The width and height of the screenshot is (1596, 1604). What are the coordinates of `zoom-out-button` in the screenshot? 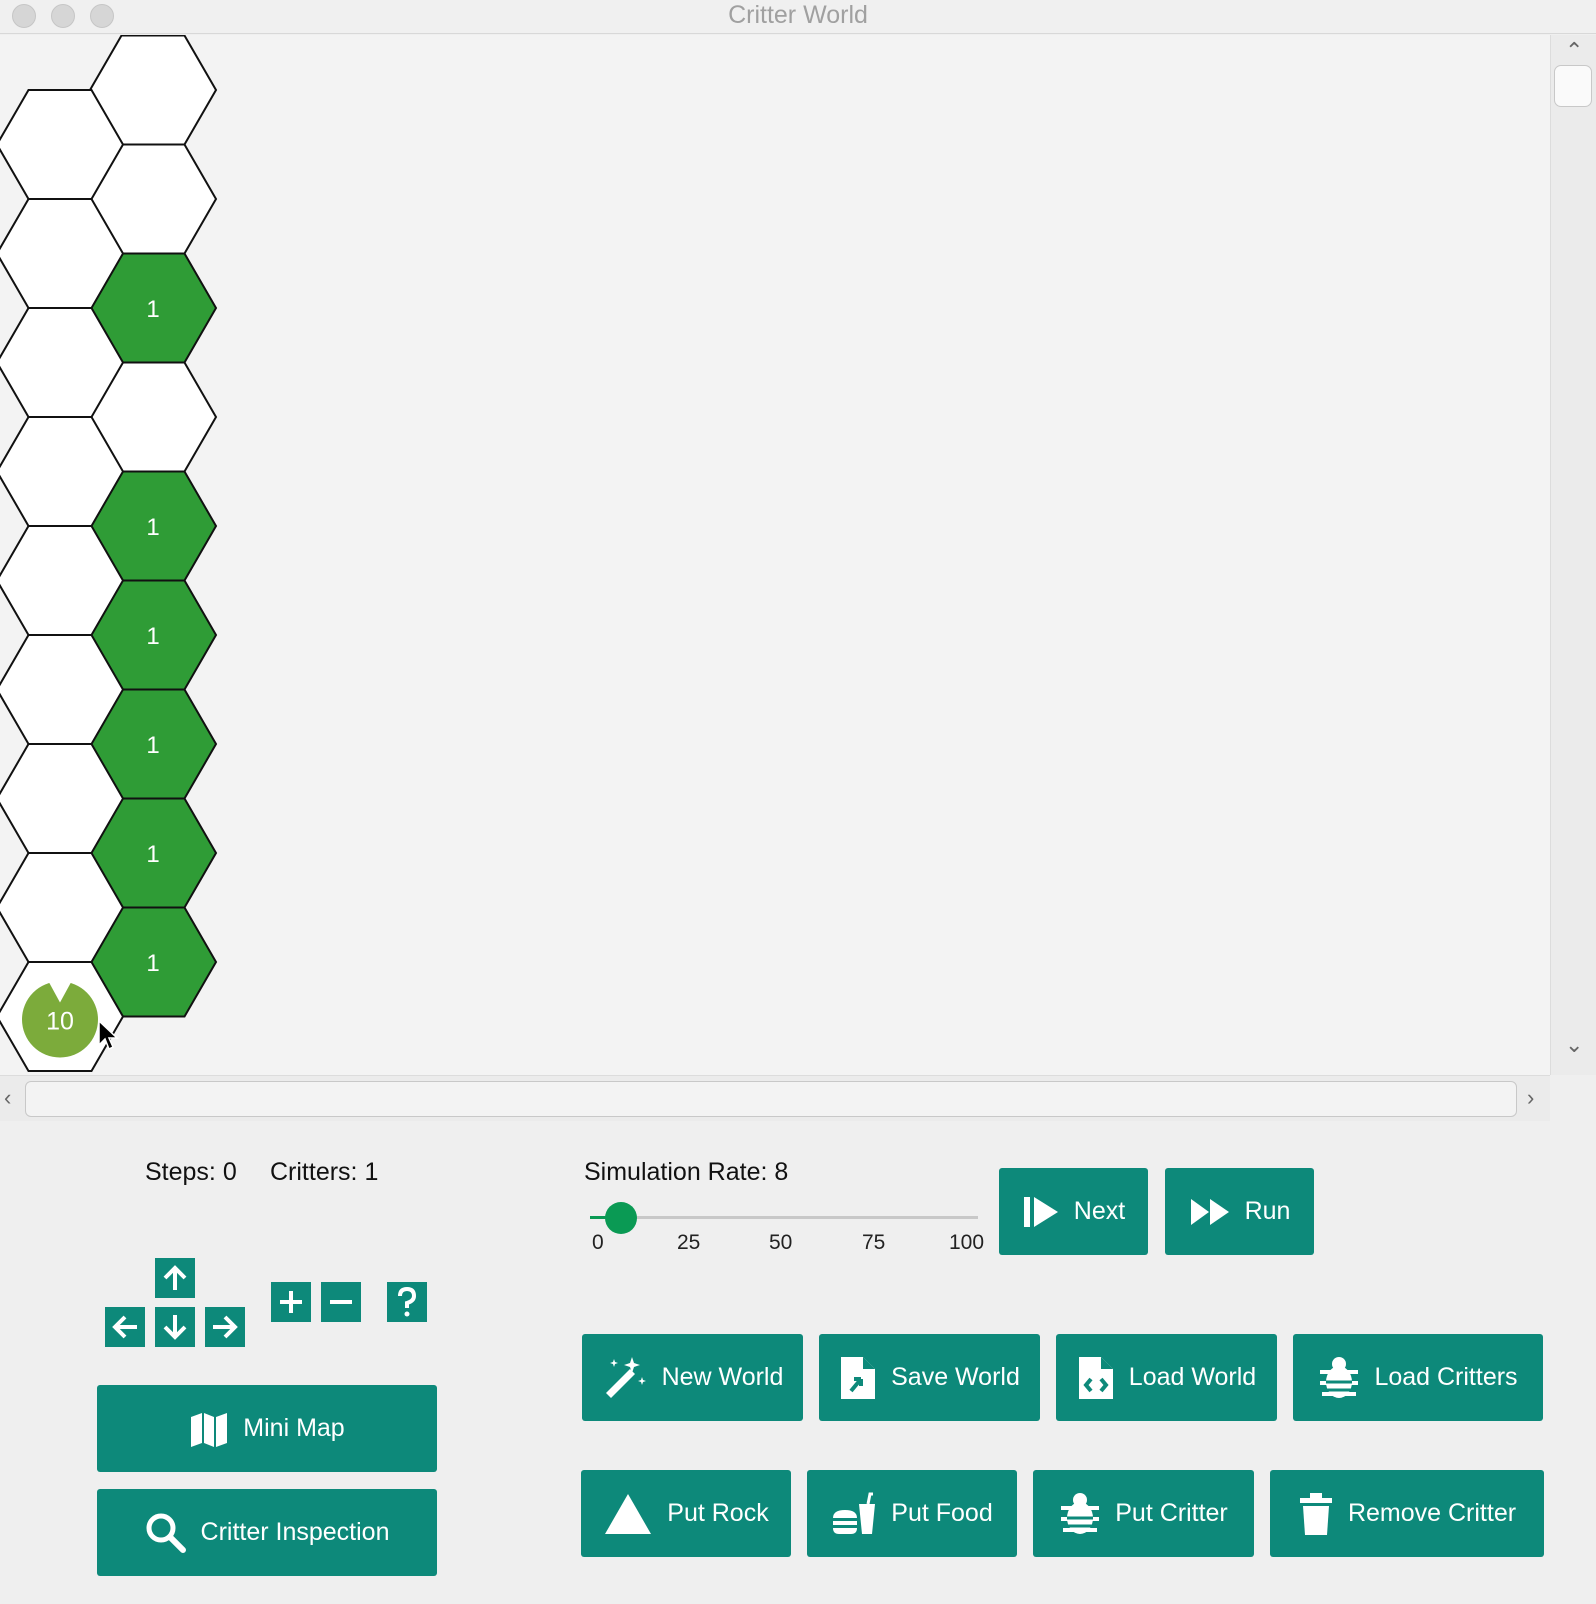 It's located at (341, 1302).